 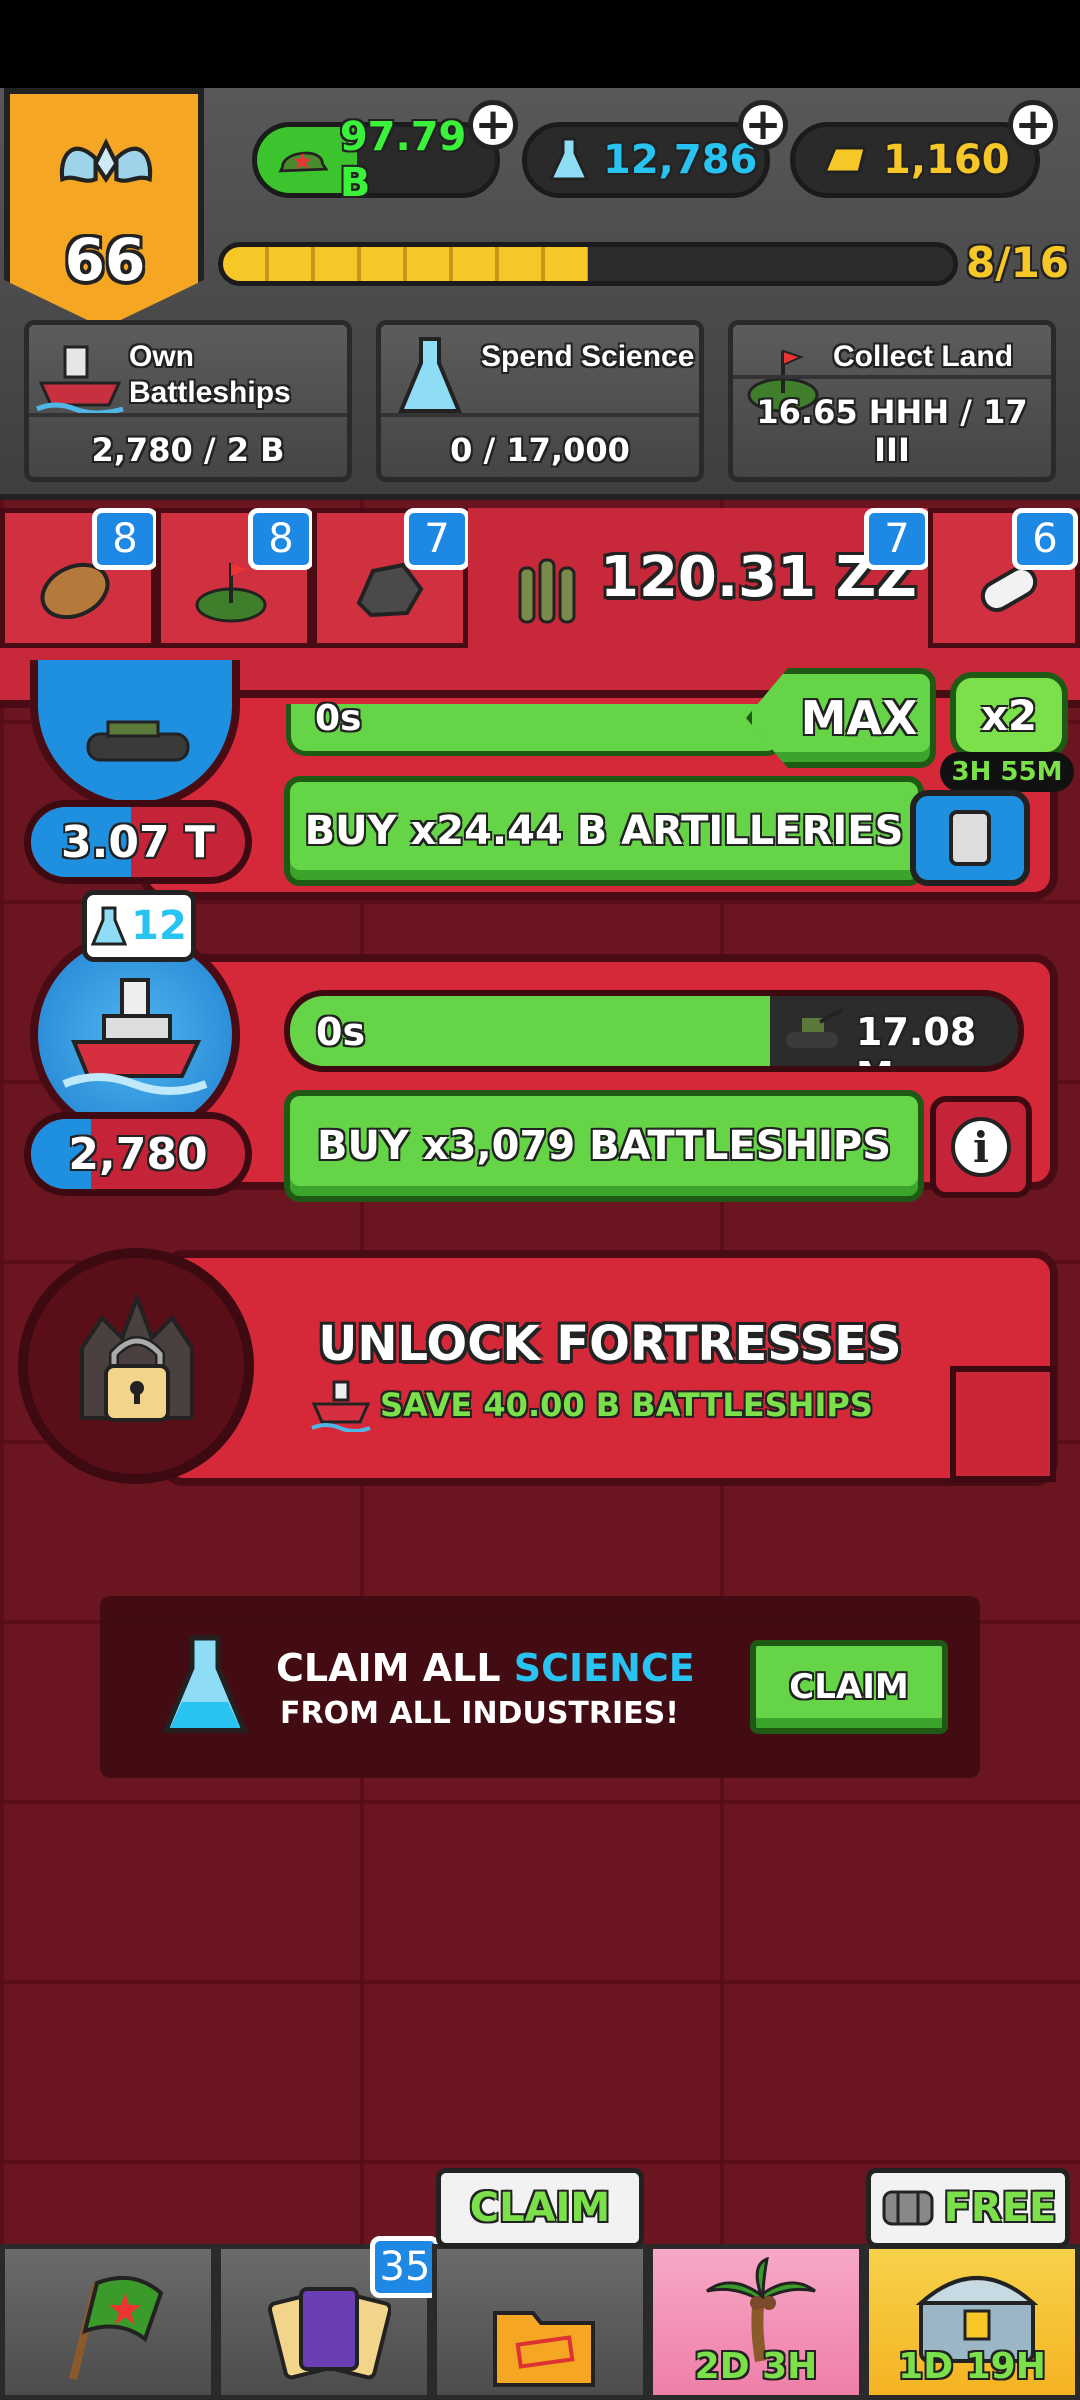 I want to click on goal-title: Collect Land, so click(x=923, y=356).